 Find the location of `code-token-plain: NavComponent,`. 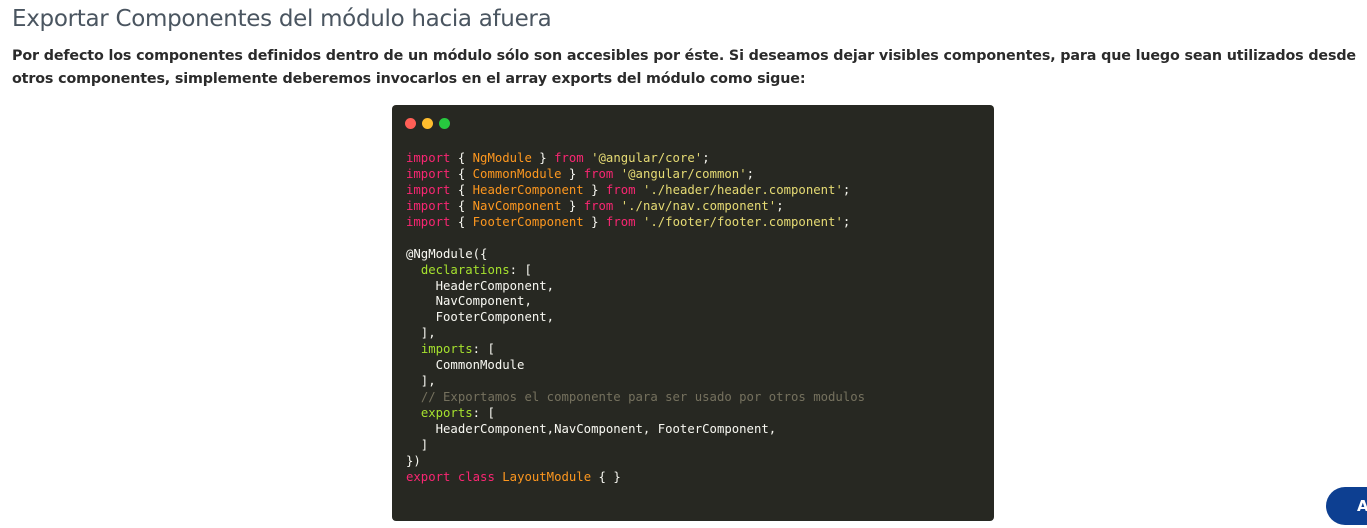

code-token-plain: NavComponent, is located at coordinates (469, 301).